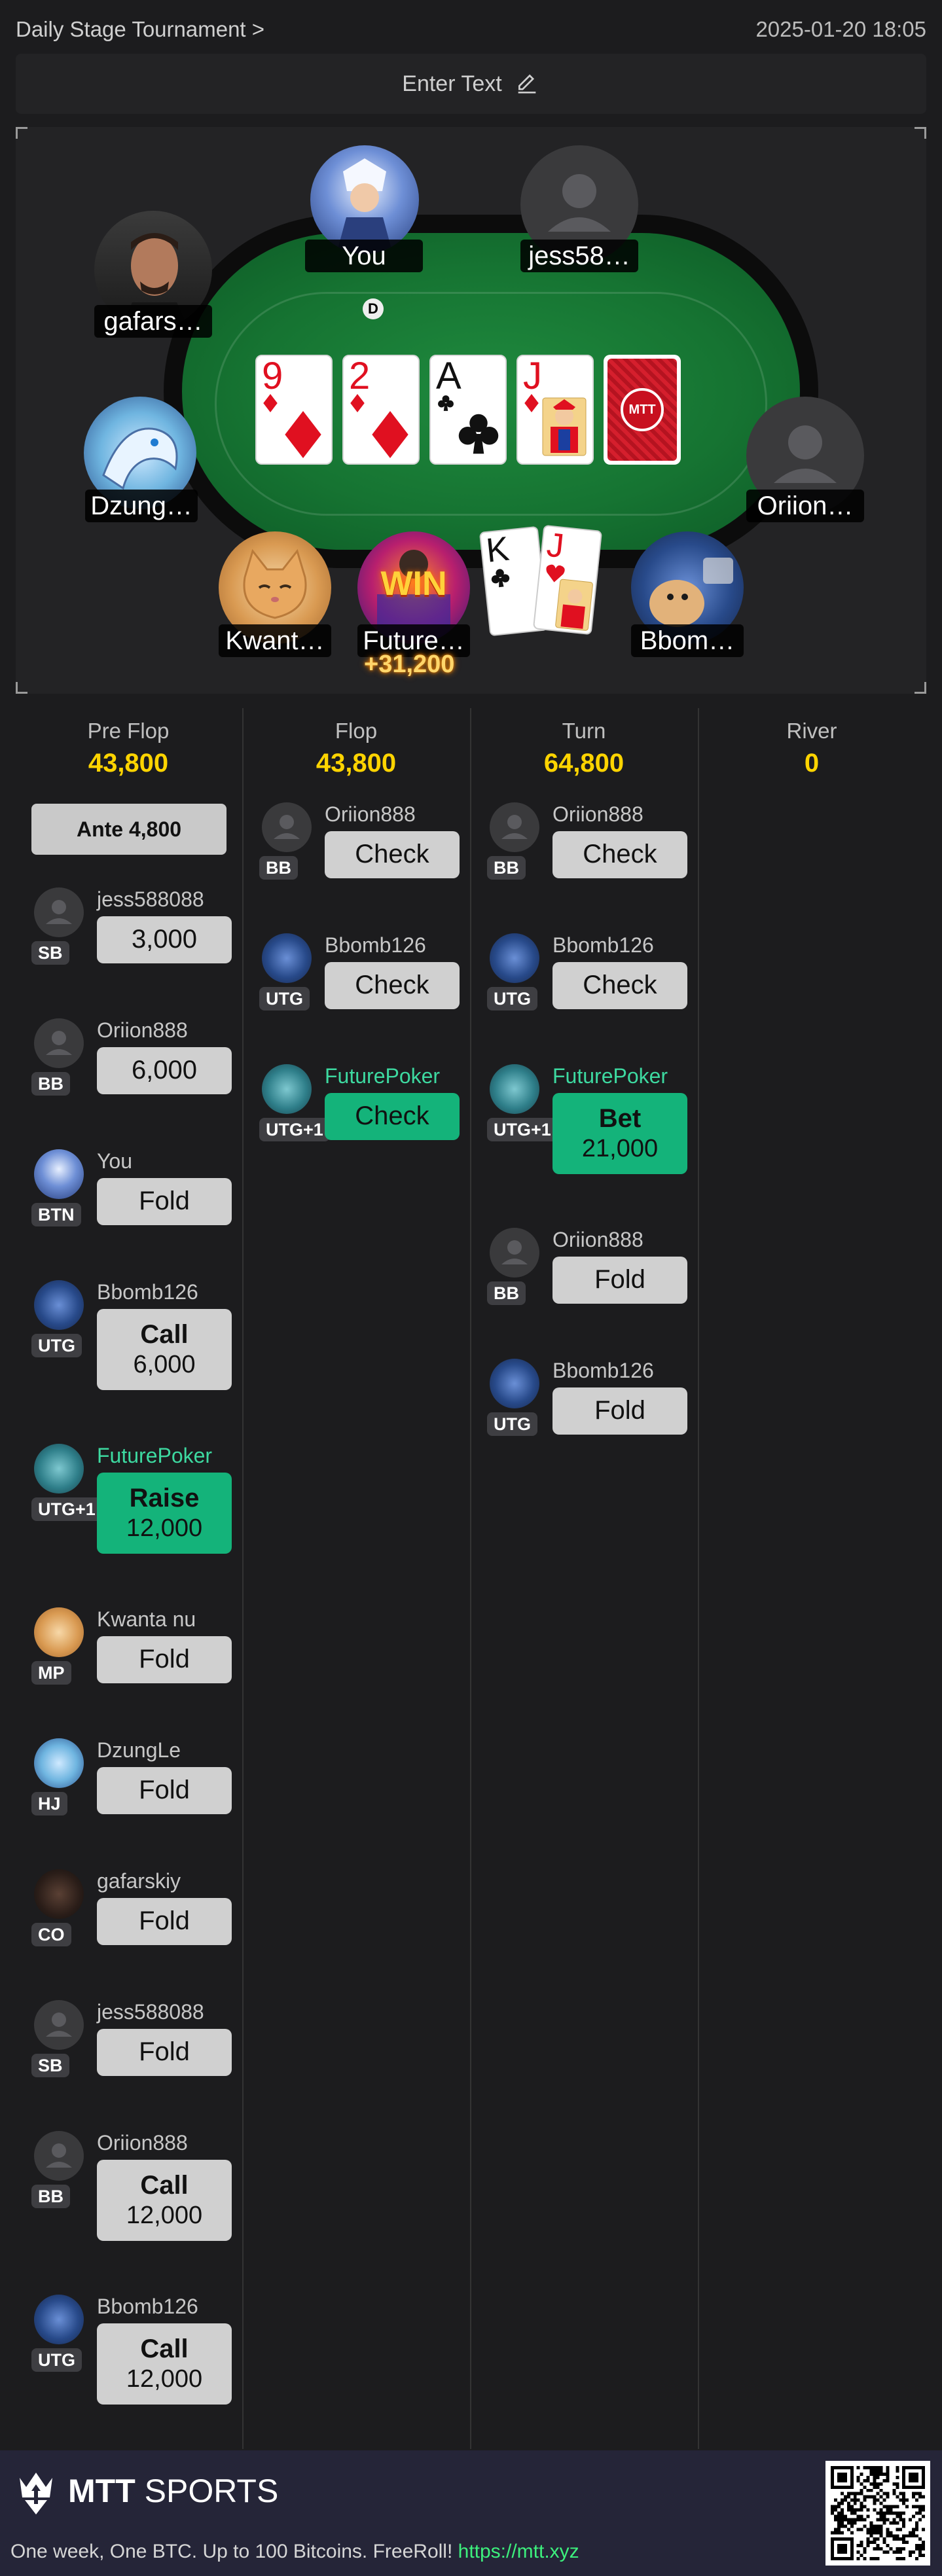  What do you see at coordinates (50, 953) in the screenshot?
I see `position-badge: SB` at bounding box center [50, 953].